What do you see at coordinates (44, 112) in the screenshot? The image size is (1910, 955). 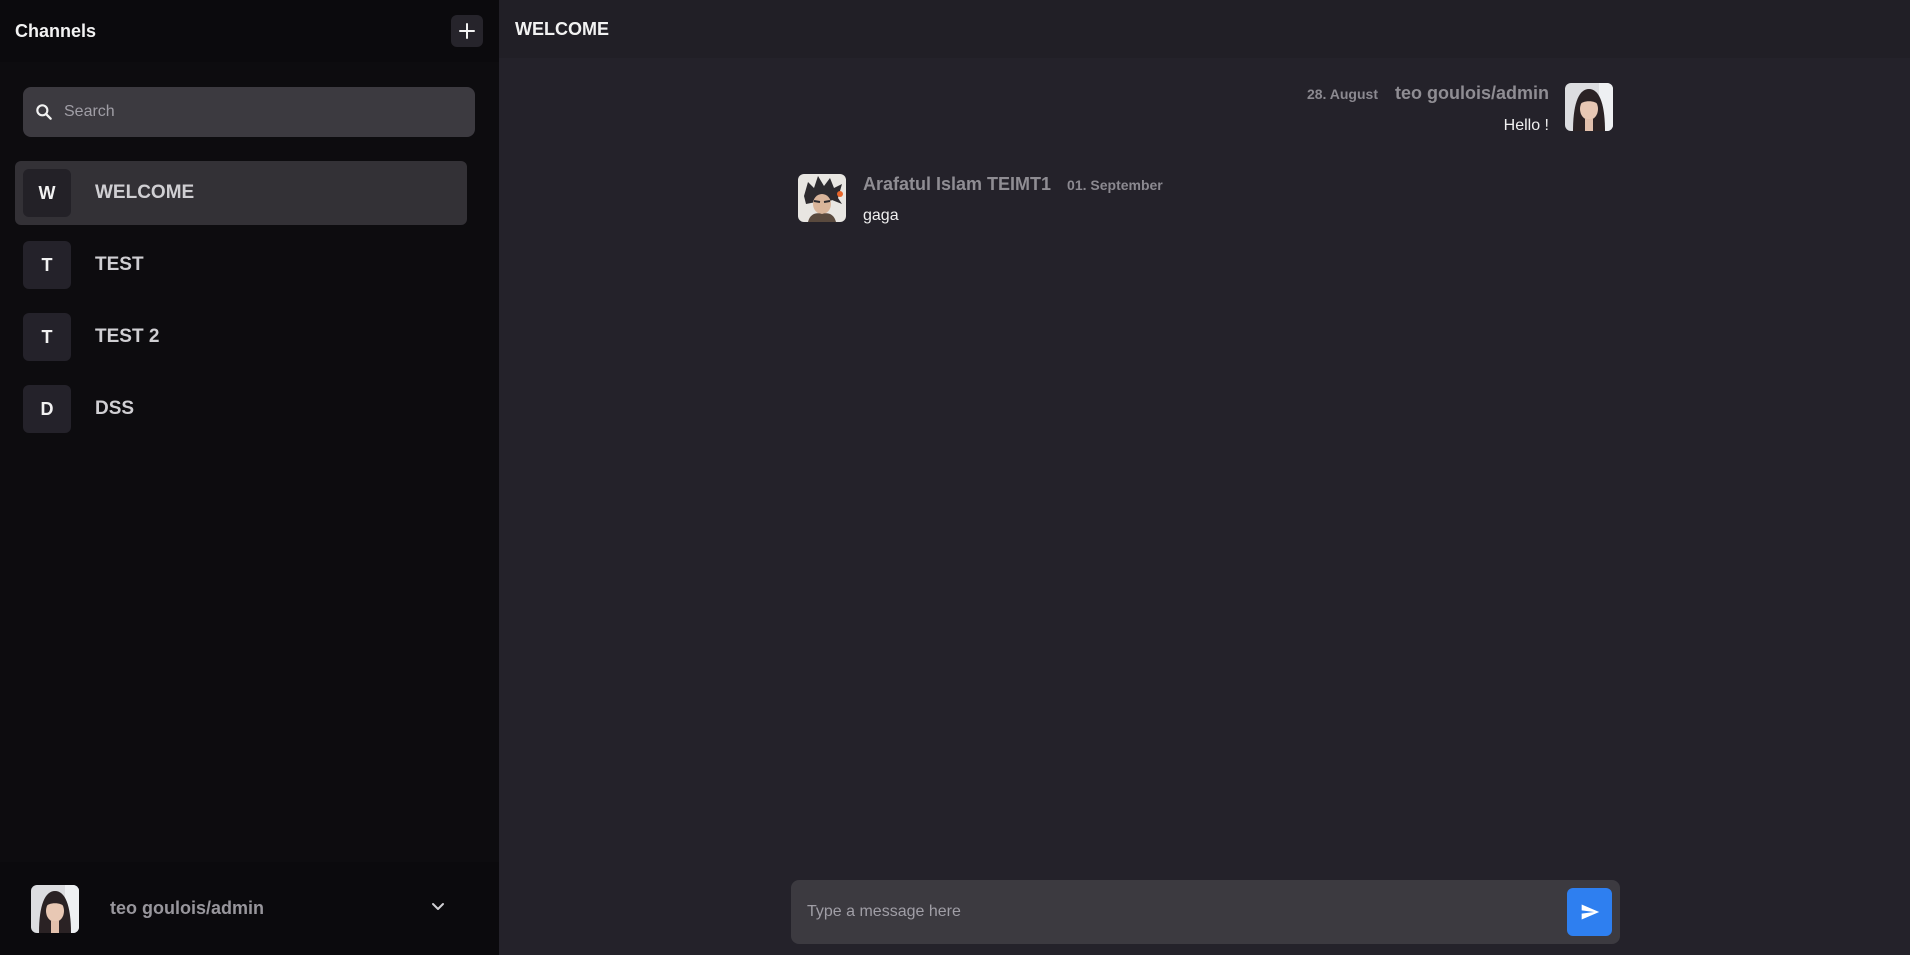 I see `search-icon` at bounding box center [44, 112].